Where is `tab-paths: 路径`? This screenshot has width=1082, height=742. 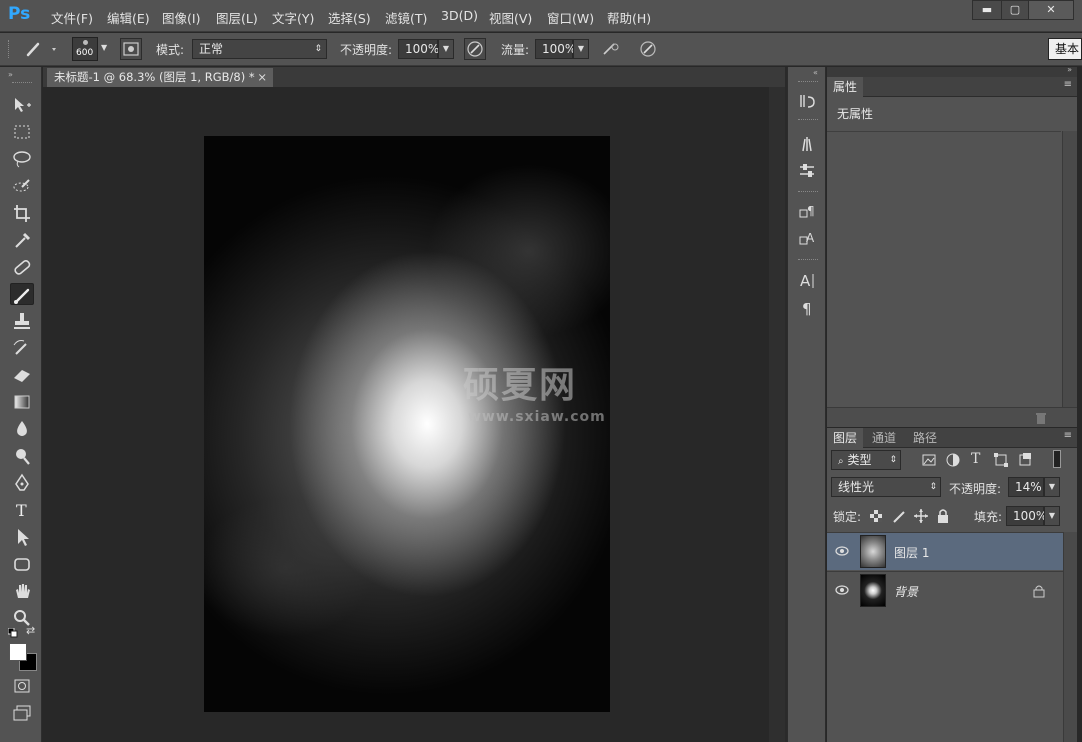
tab-paths: 路径 is located at coordinates (925, 438).